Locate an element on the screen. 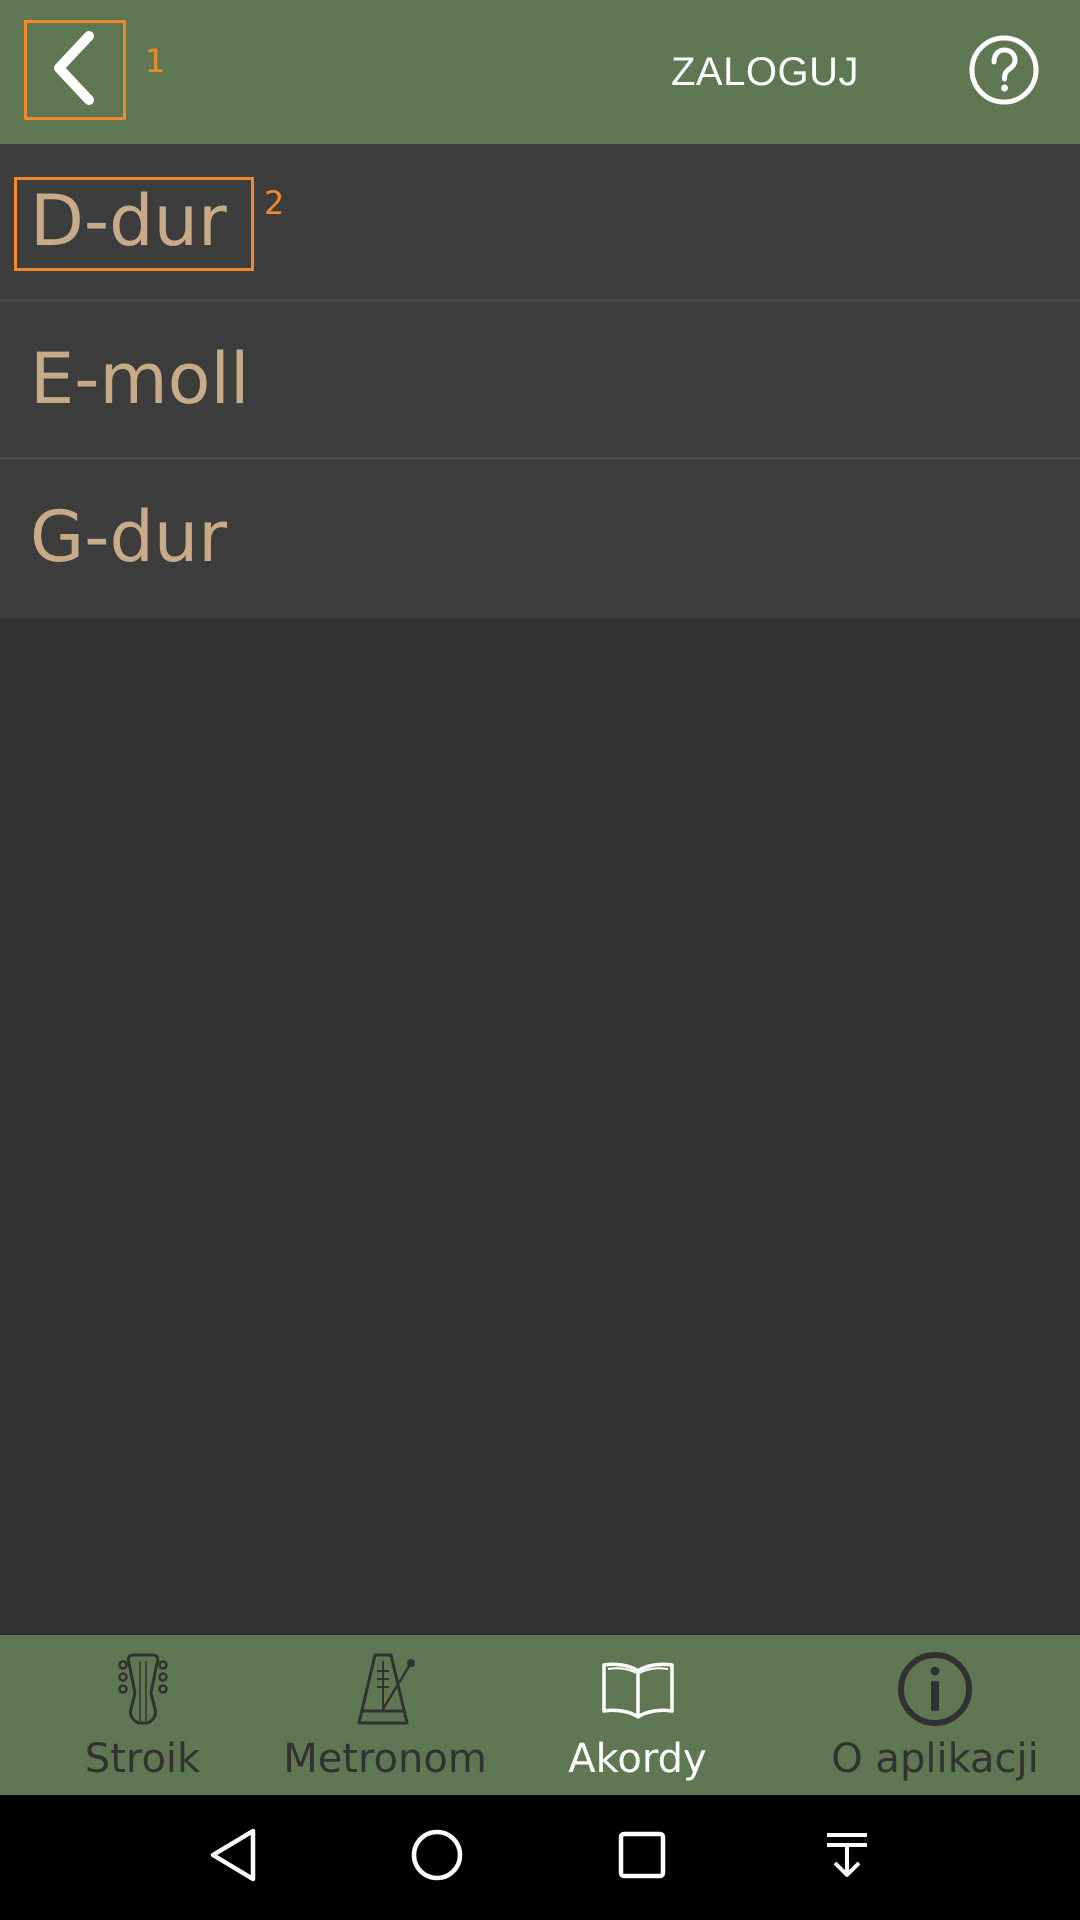  home-circle-icon is located at coordinates (437, 1857).